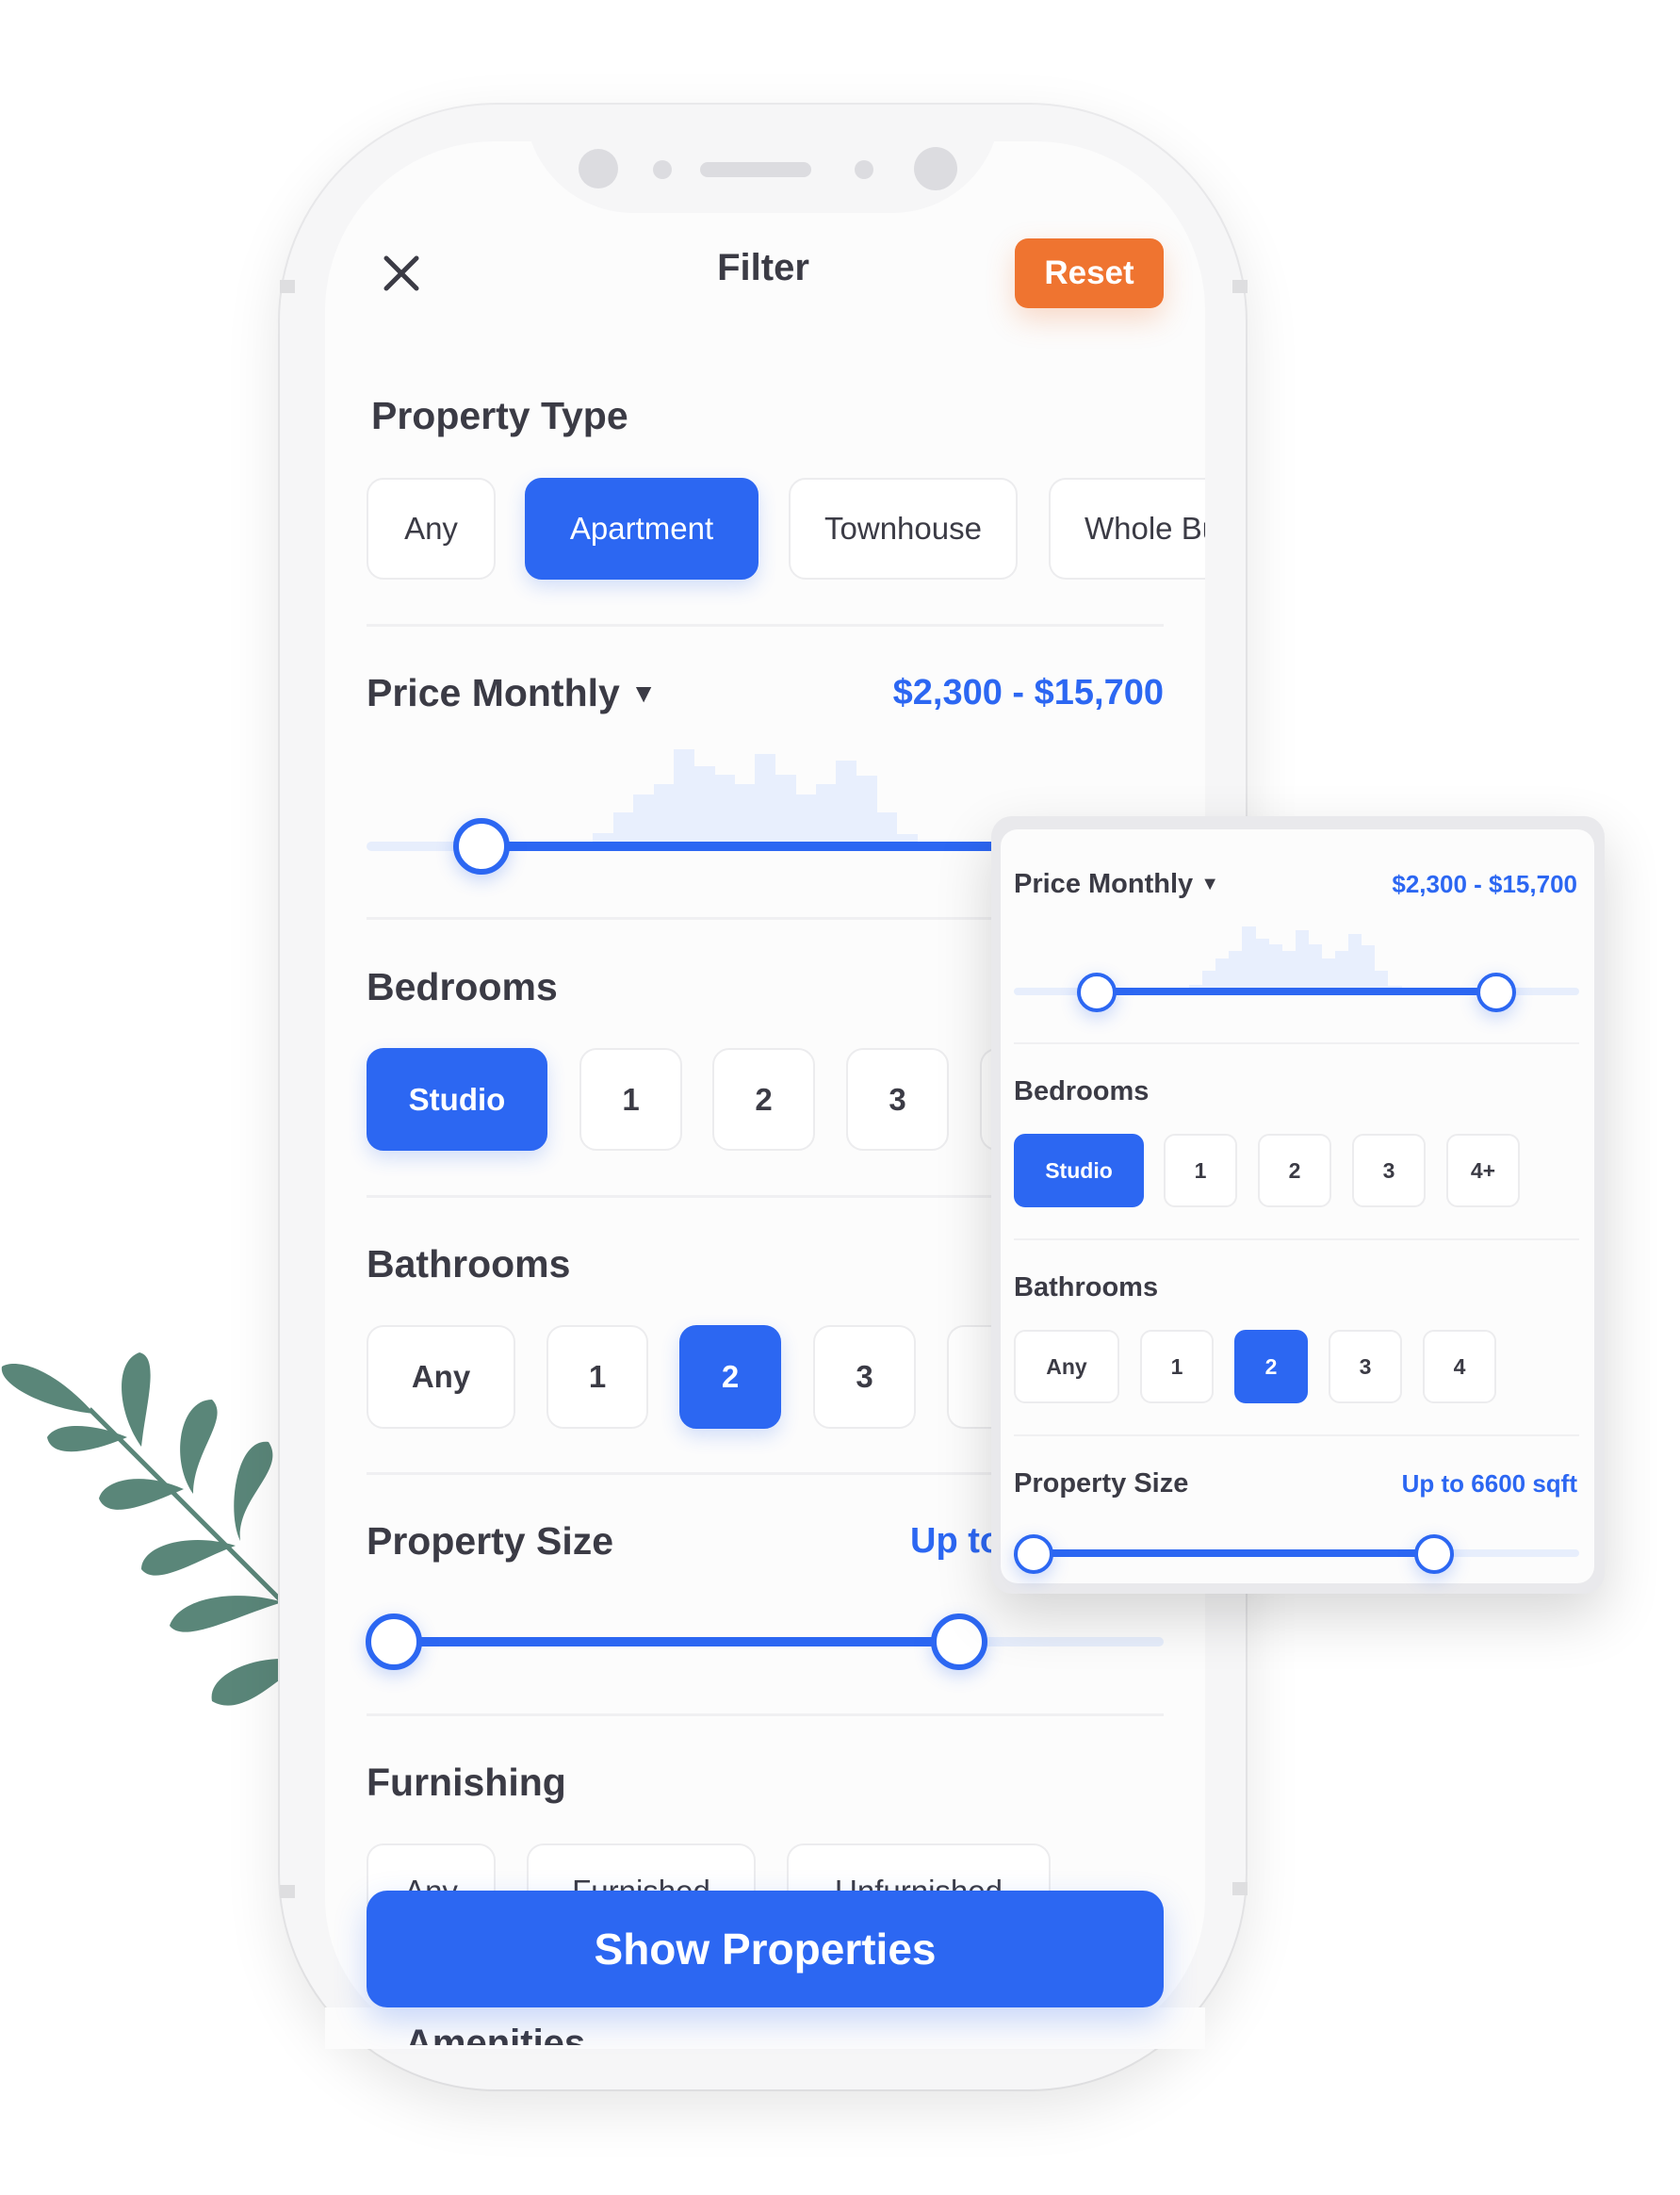 The image size is (1680, 2195). What do you see at coordinates (754, 846) in the screenshot?
I see `price-slider-range` at bounding box center [754, 846].